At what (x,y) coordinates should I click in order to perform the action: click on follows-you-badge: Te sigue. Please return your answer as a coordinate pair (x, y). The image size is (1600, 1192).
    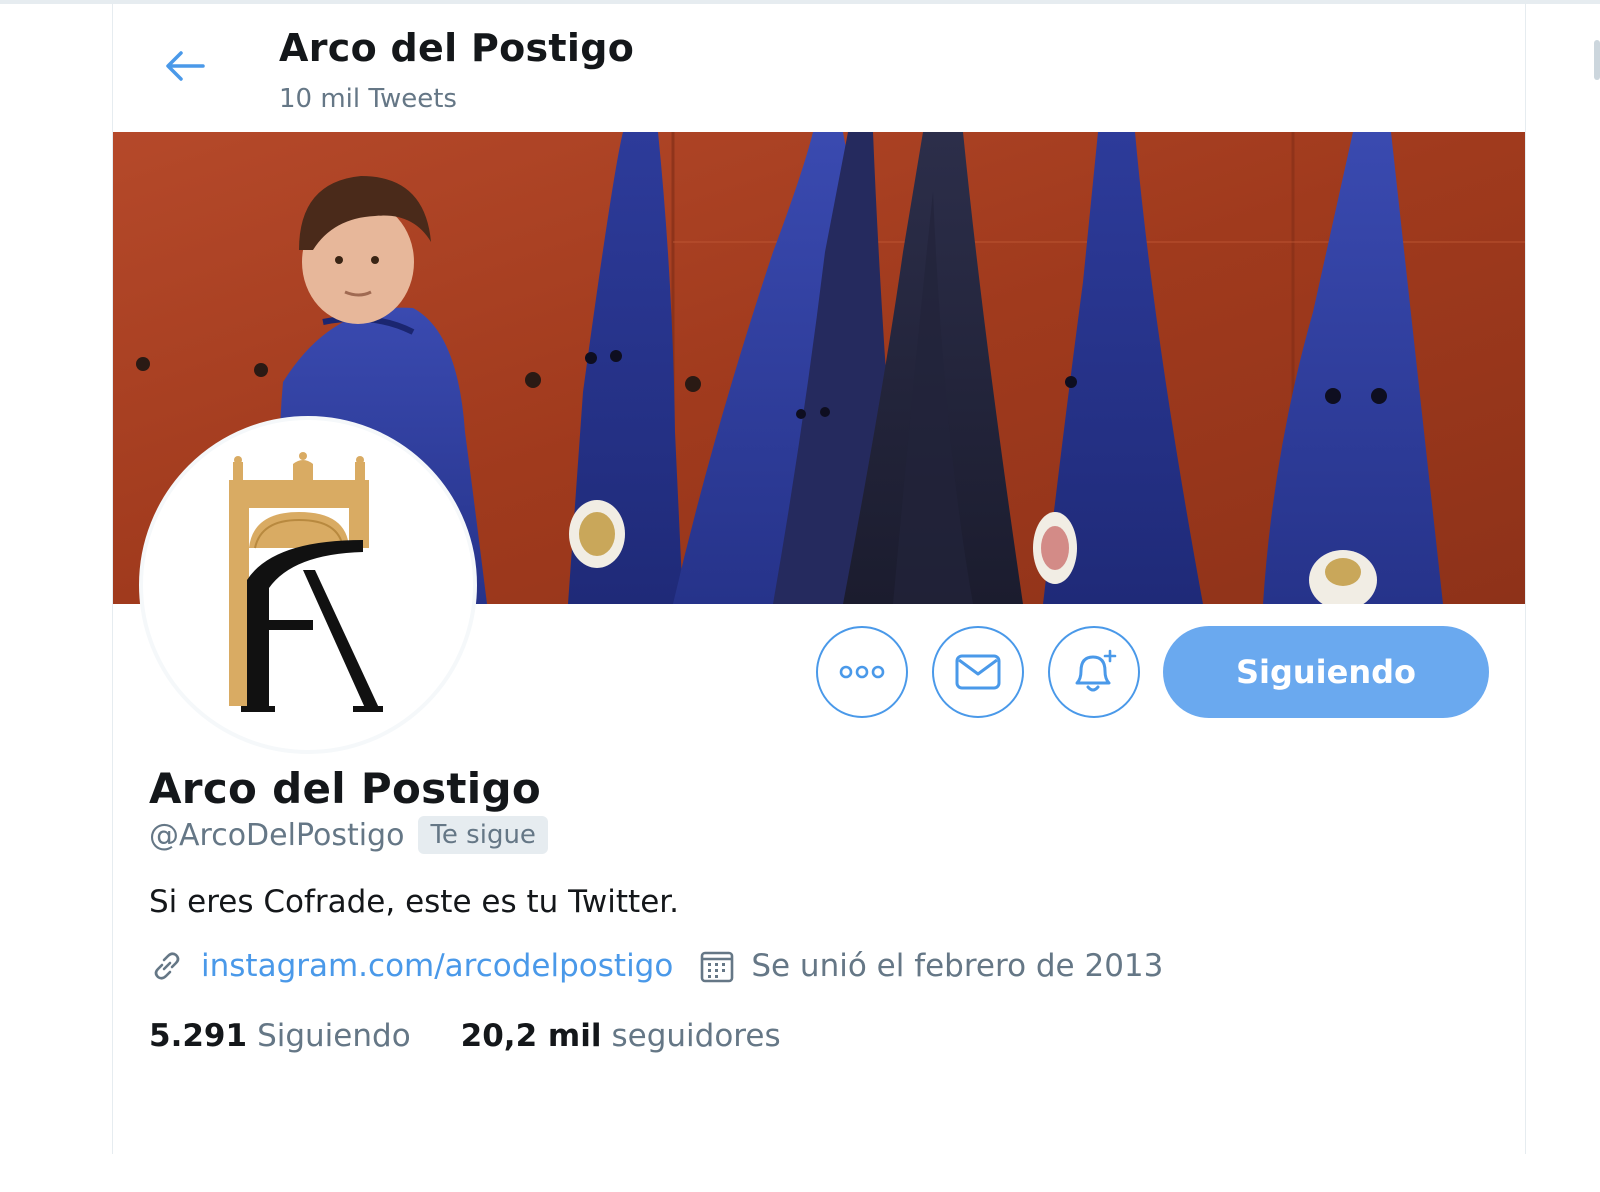
    Looking at the image, I should click on (483, 835).